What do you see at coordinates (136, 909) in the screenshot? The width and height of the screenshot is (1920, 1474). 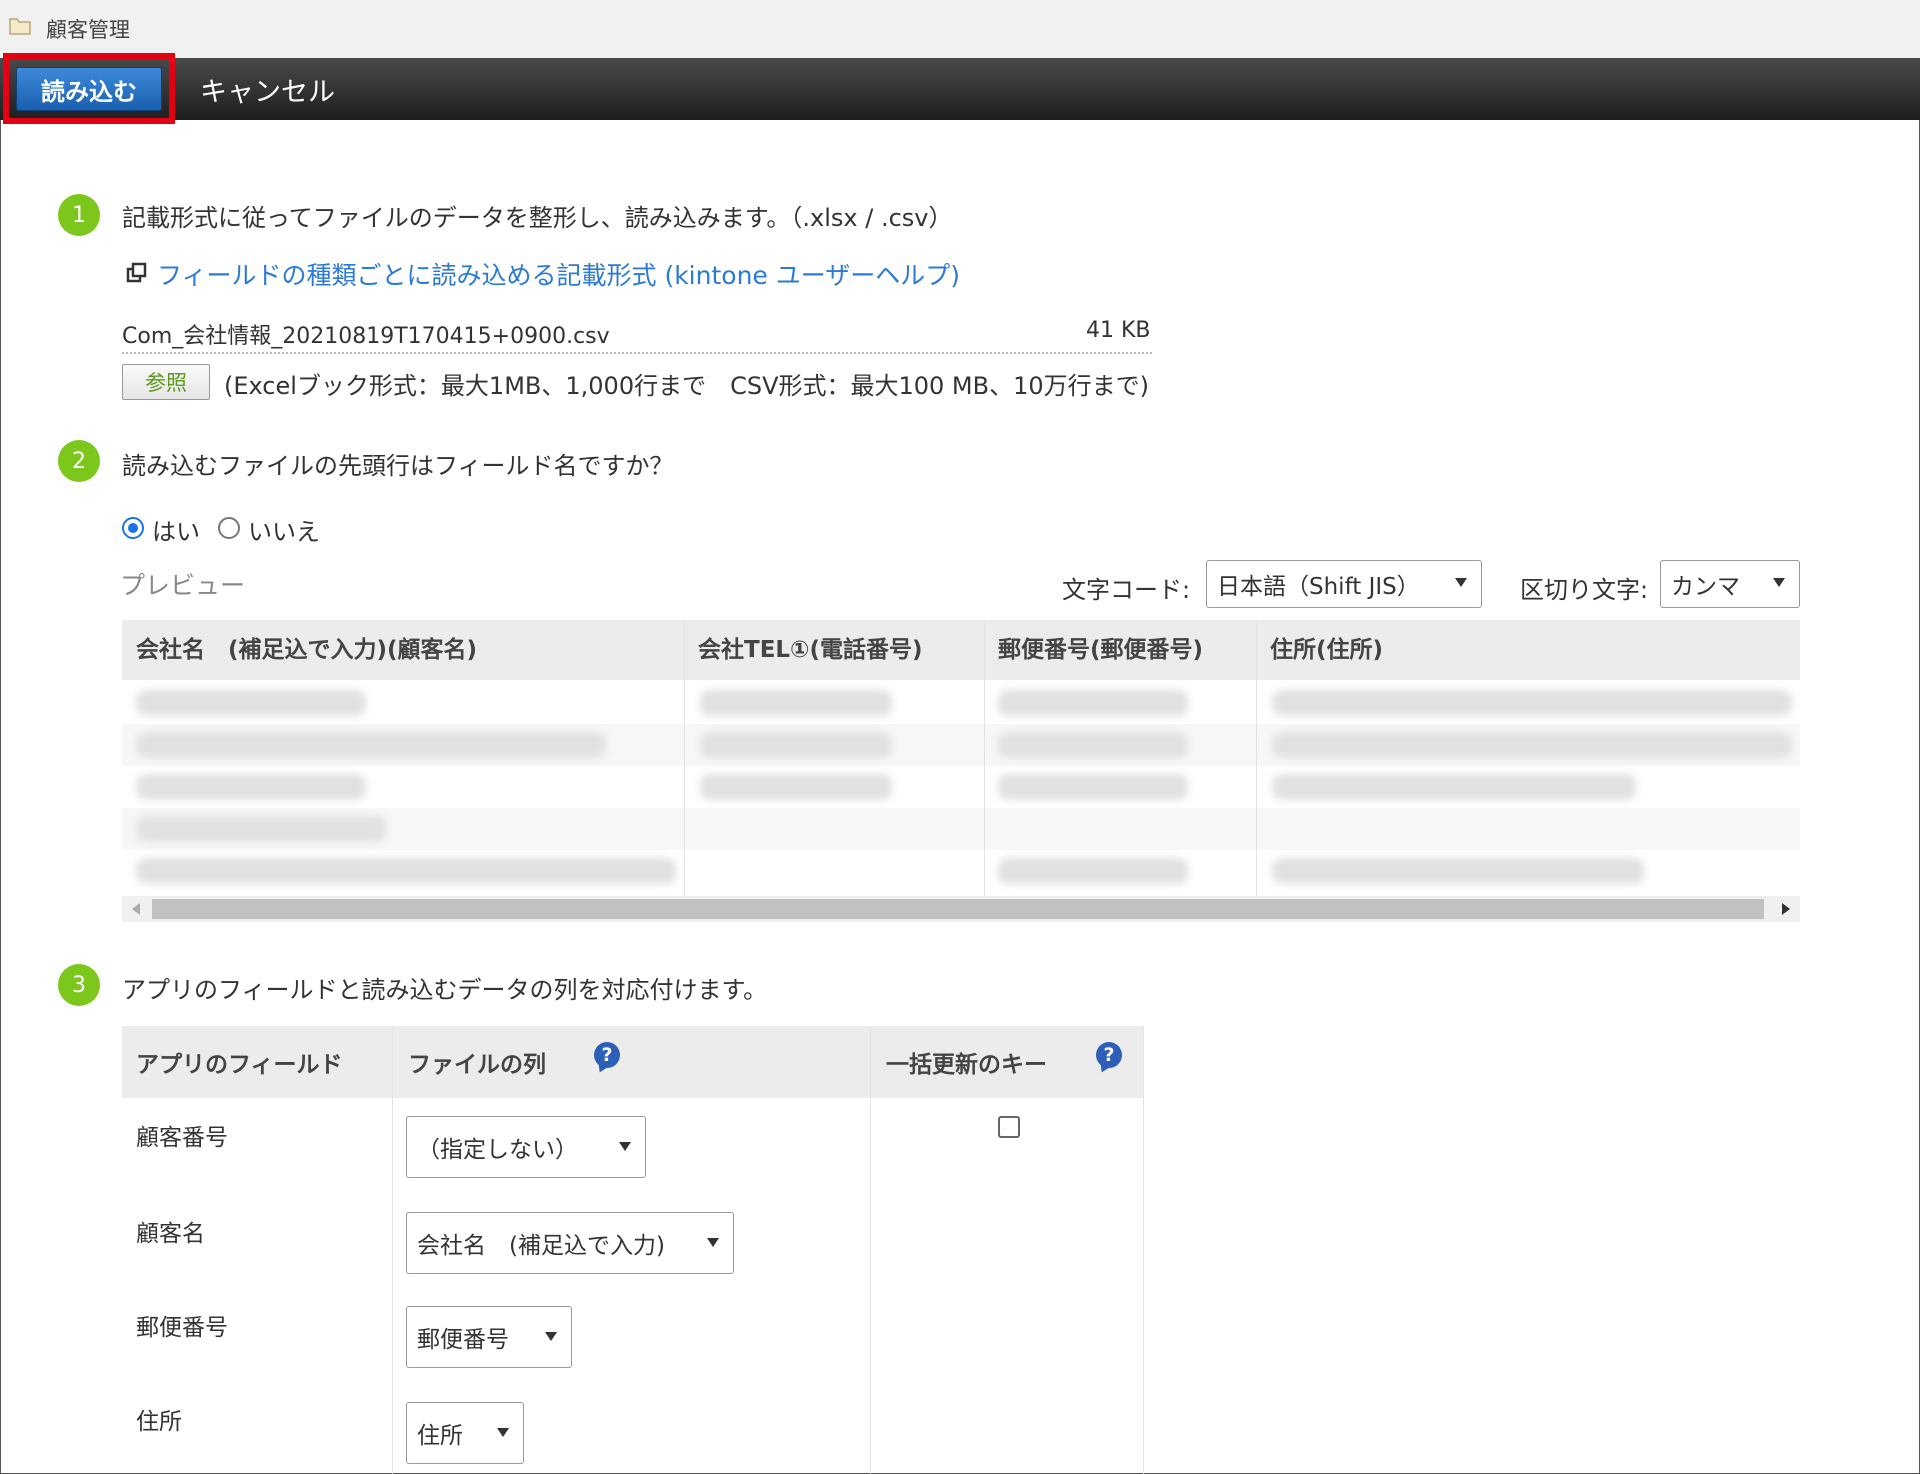 I see `scroll-left-arrow-icon` at bounding box center [136, 909].